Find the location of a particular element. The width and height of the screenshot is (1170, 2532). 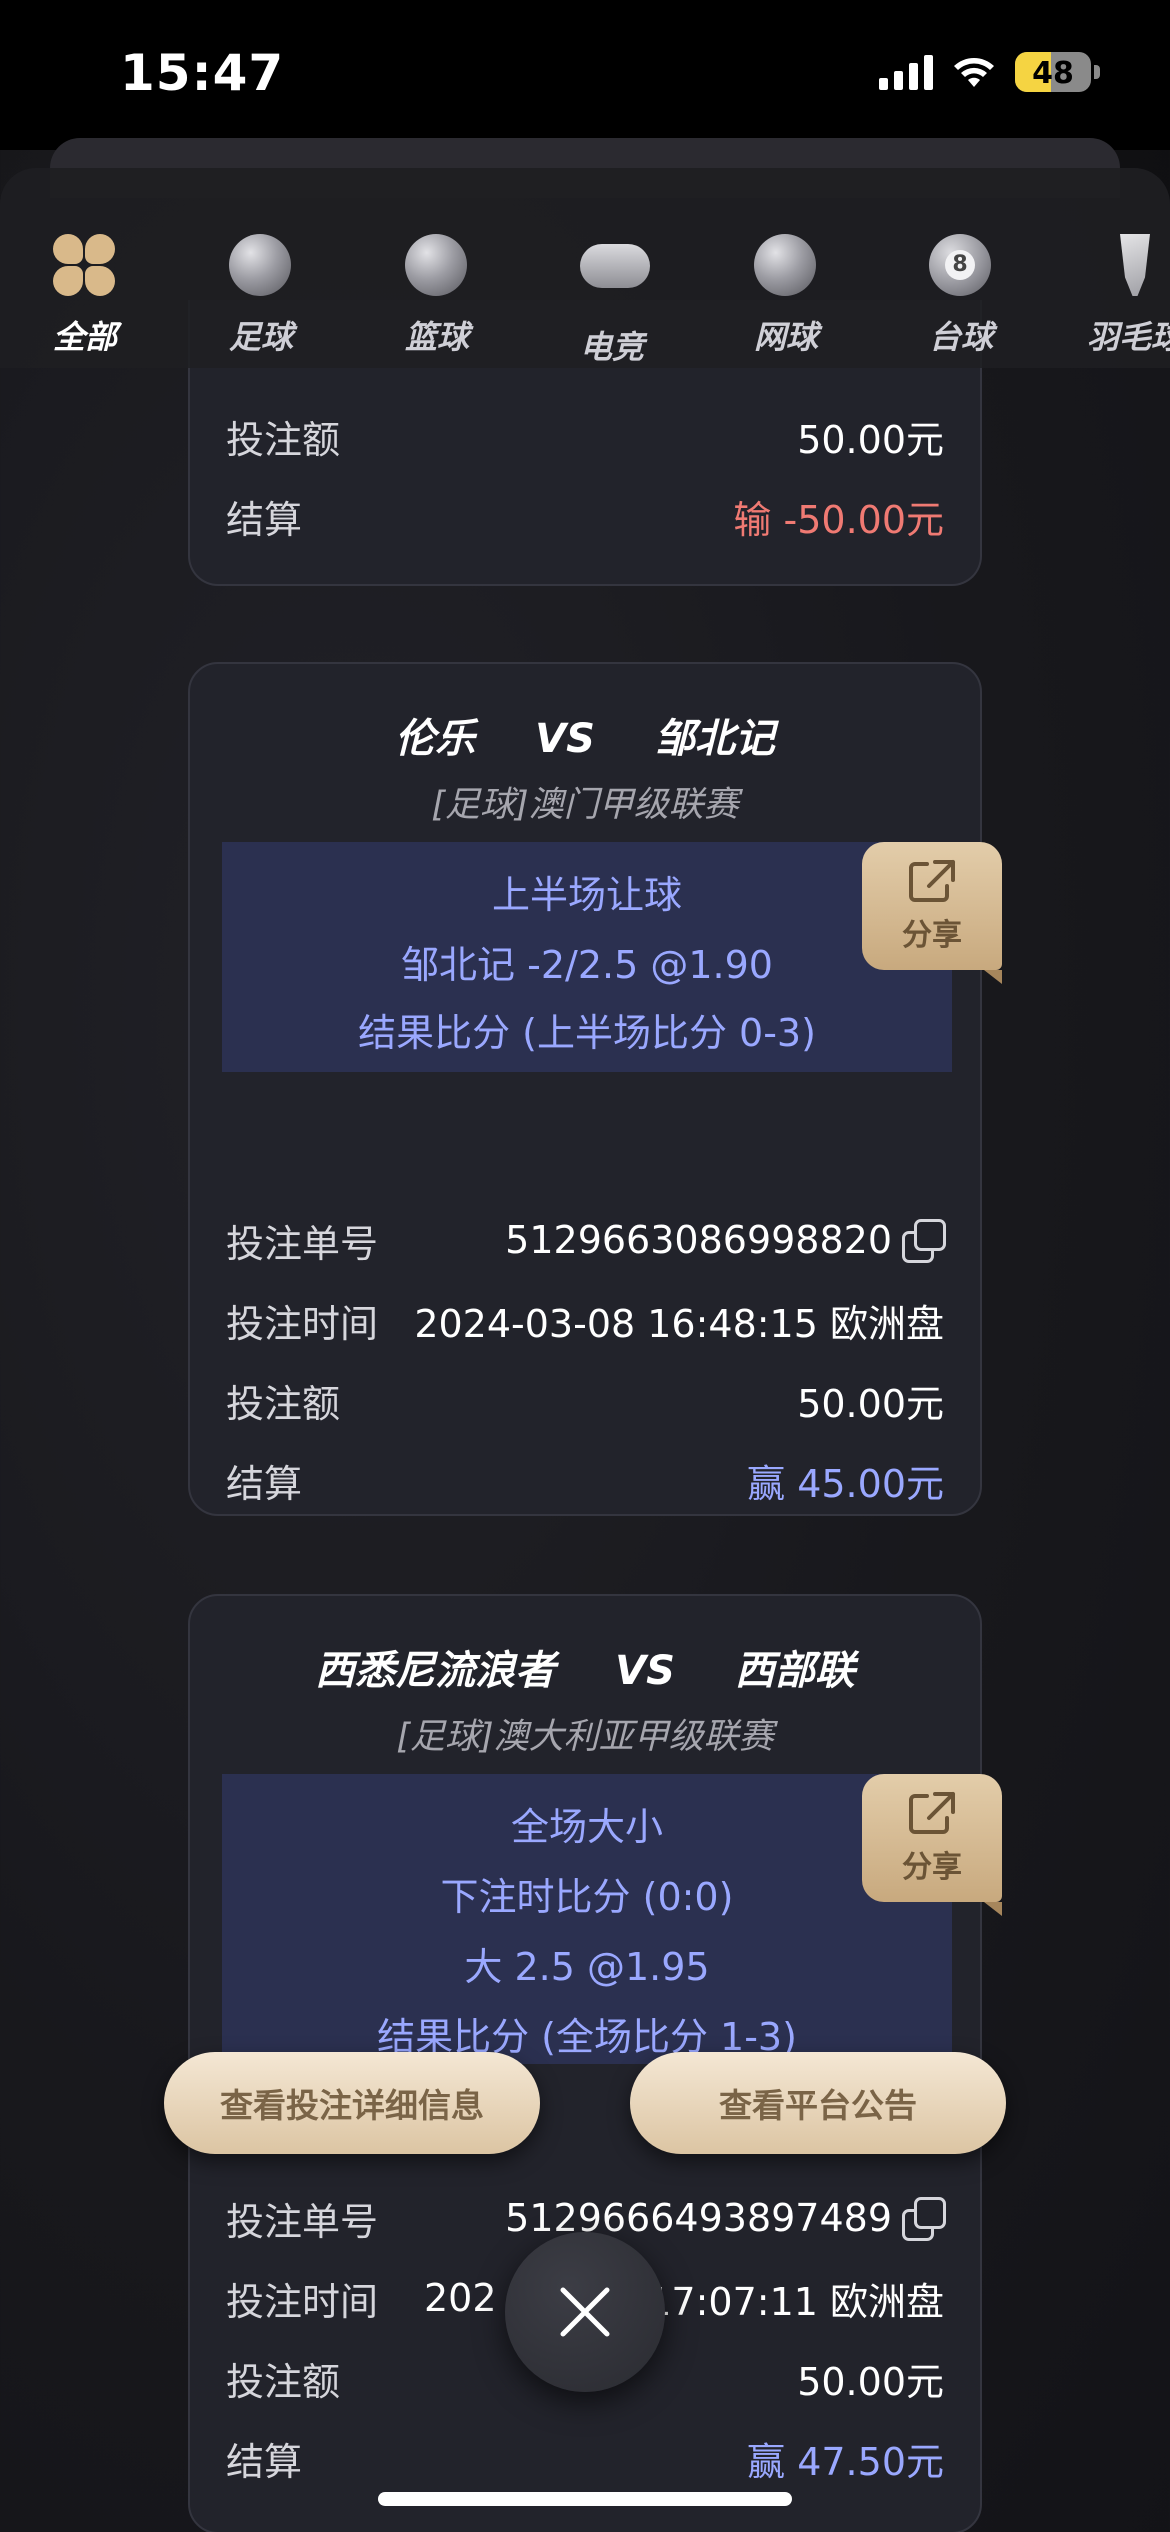

league-name: [足球]澳门甲级联赛 is located at coordinates (585, 805).